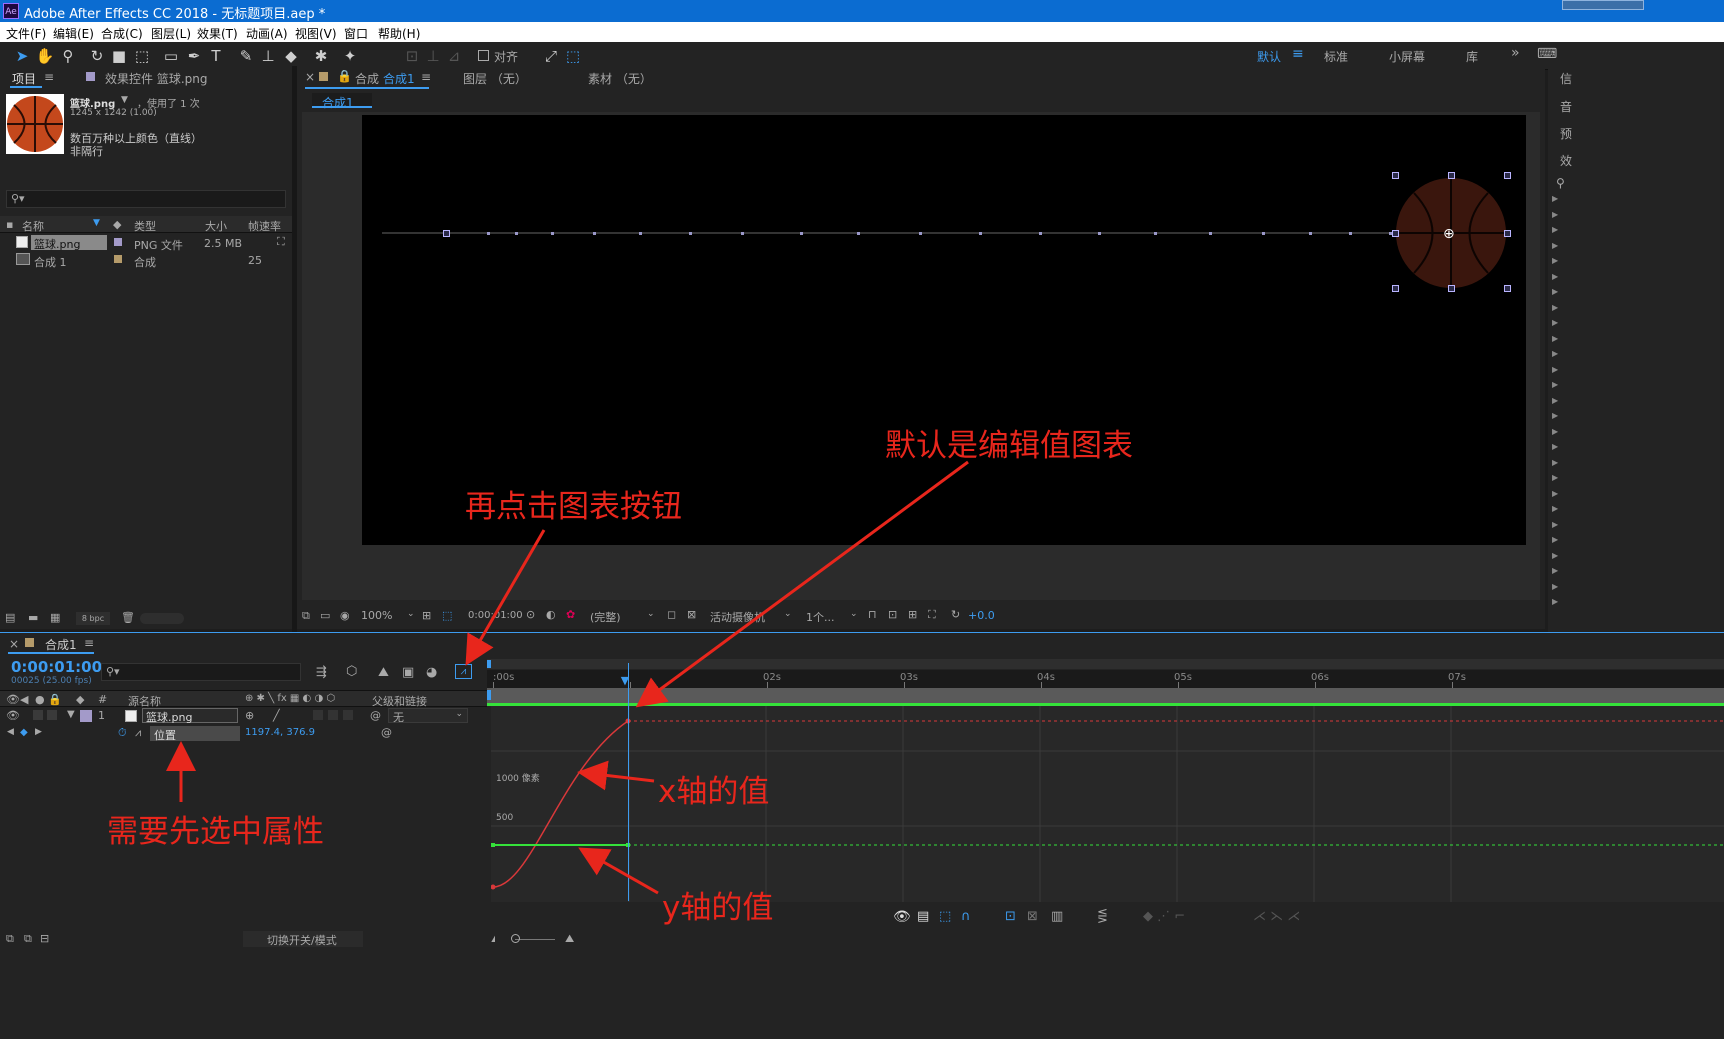 The height and width of the screenshot is (1039, 1724). Describe the element at coordinates (1298, 54) in the screenshot. I see `workspace-menu-icon: ≡` at that location.